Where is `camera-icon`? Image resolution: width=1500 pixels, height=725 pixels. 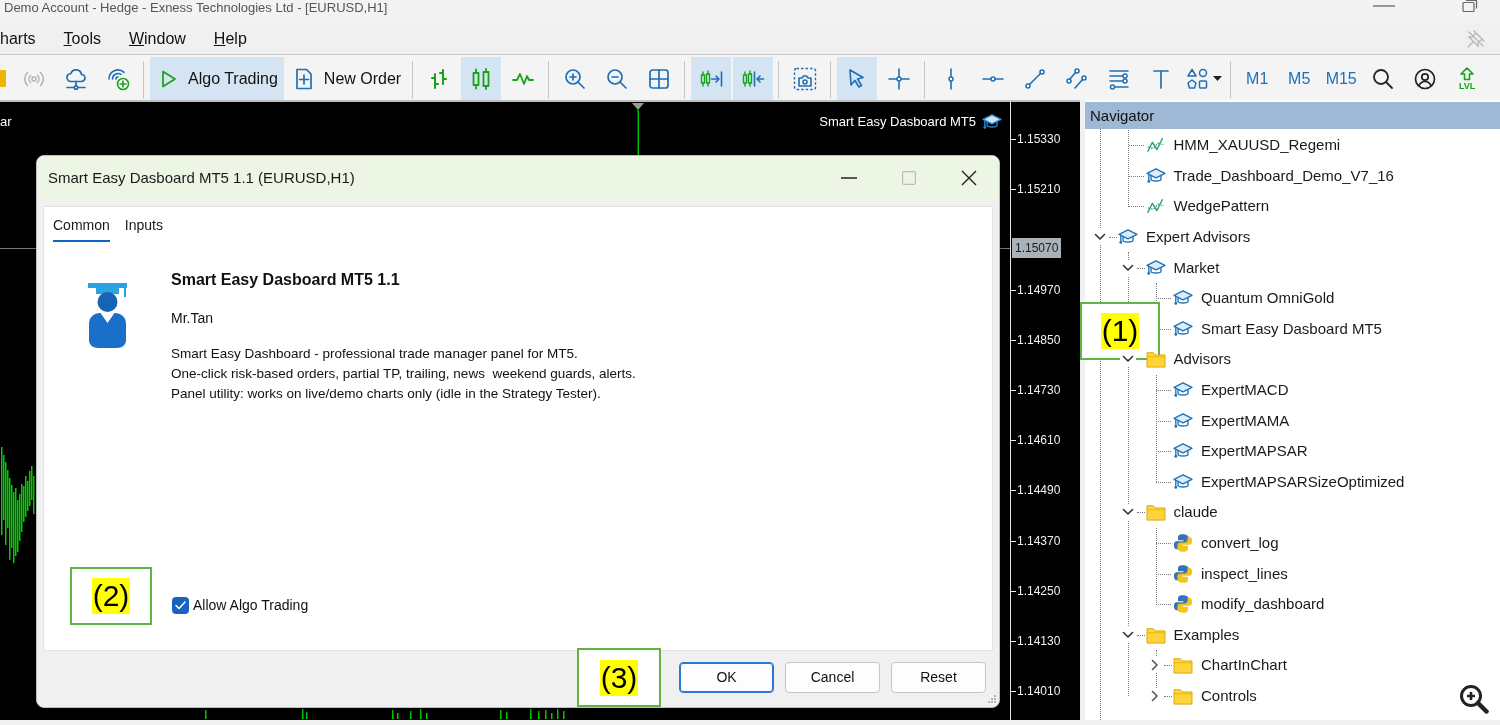 camera-icon is located at coordinates (805, 78).